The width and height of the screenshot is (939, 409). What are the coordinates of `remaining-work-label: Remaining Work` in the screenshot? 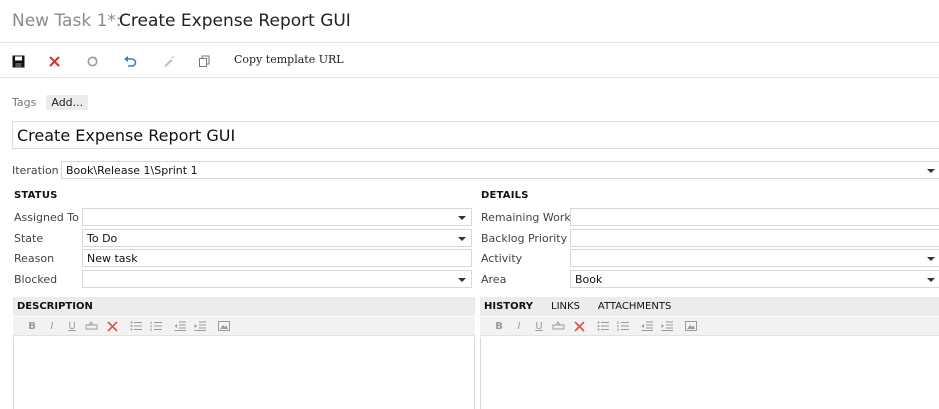 It's located at (526, 217).